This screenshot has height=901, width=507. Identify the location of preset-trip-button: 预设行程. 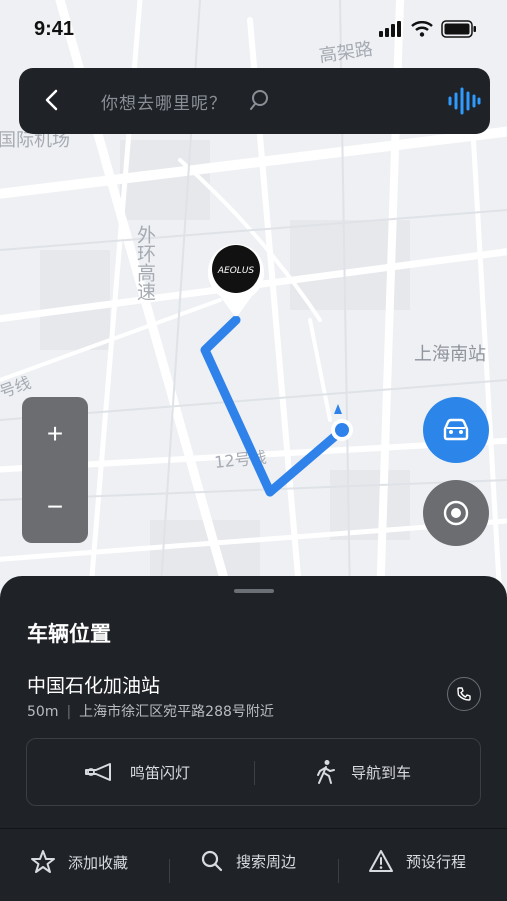
(417, 861).